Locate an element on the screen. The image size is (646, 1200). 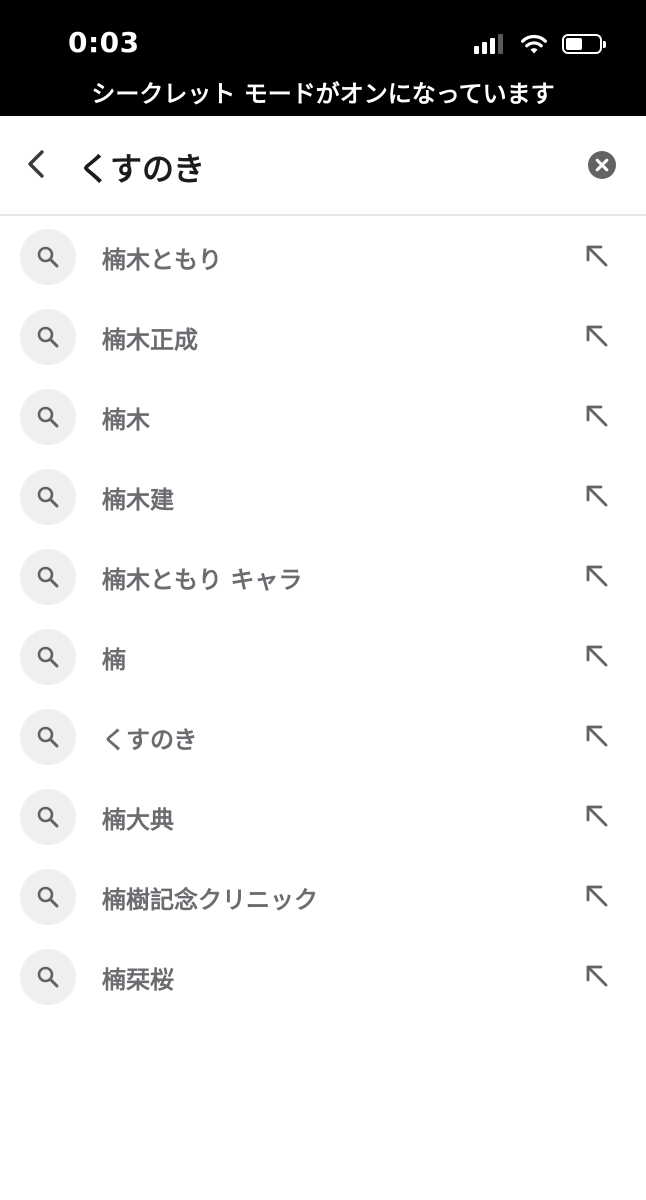
suggestion-item: 楠木ともり is located at coordinates (323, 256).